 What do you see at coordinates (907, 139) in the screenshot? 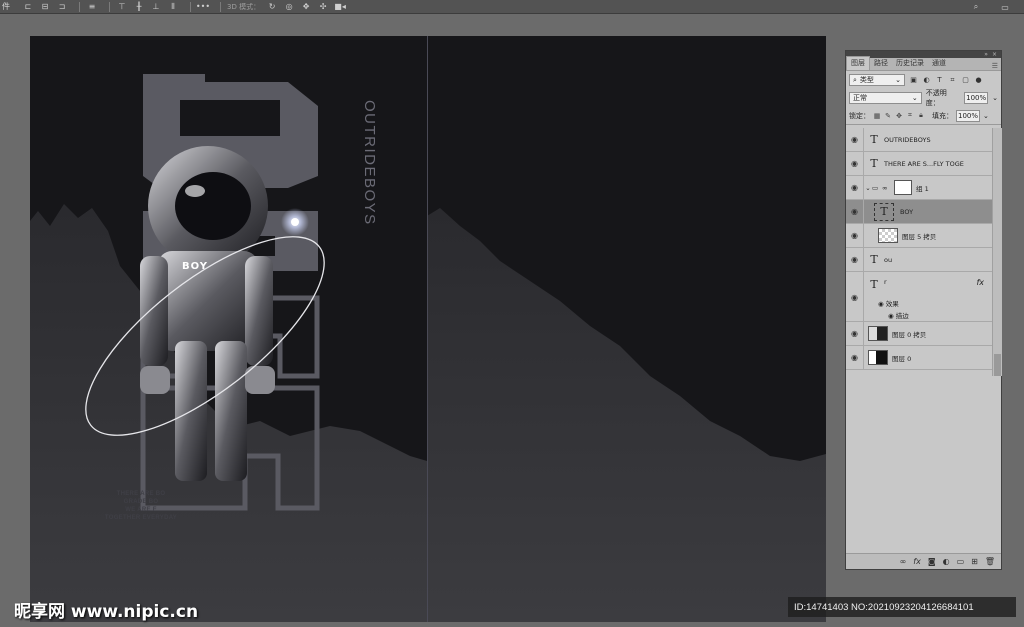
I see `layer-name: OUTRIDEBOYS` at bounding box center [907, 139].